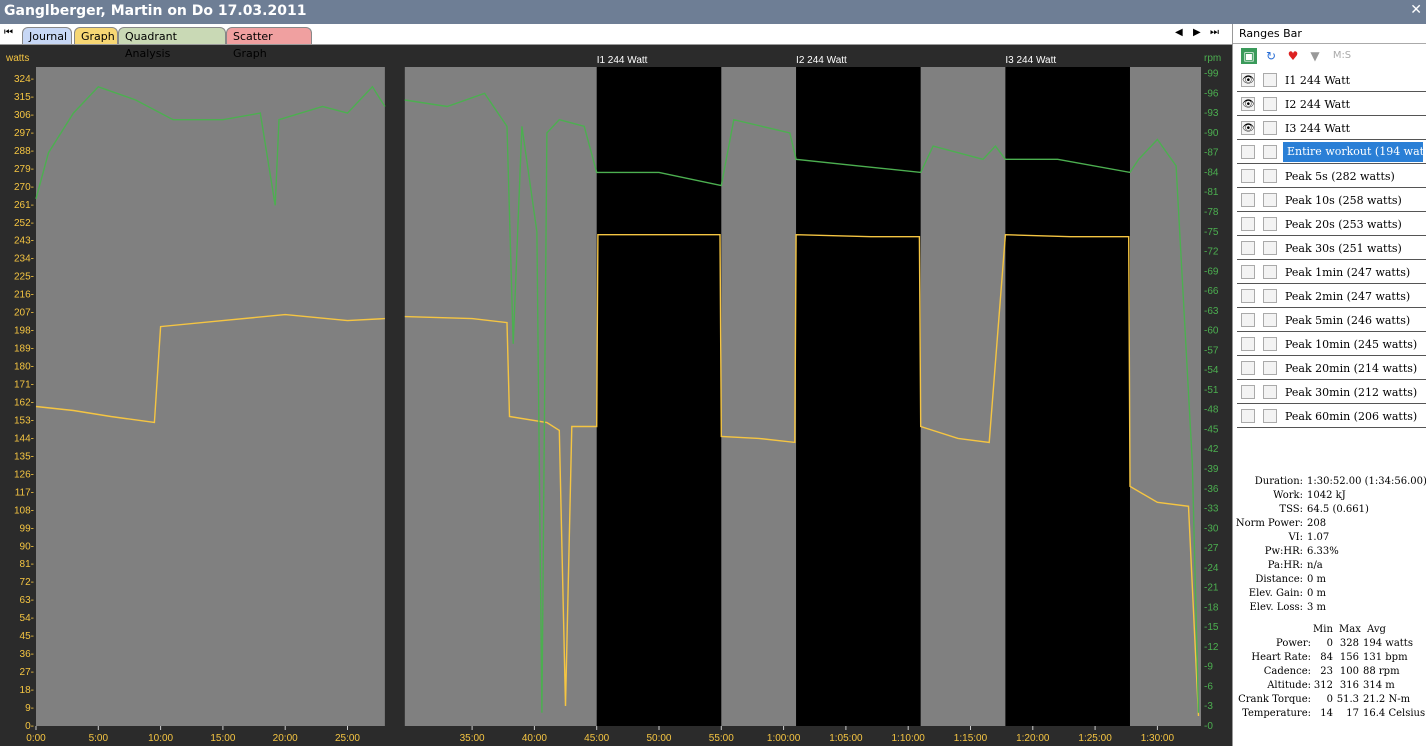  I want to click on y-left-tick-label: 243-, so click(24, 241).